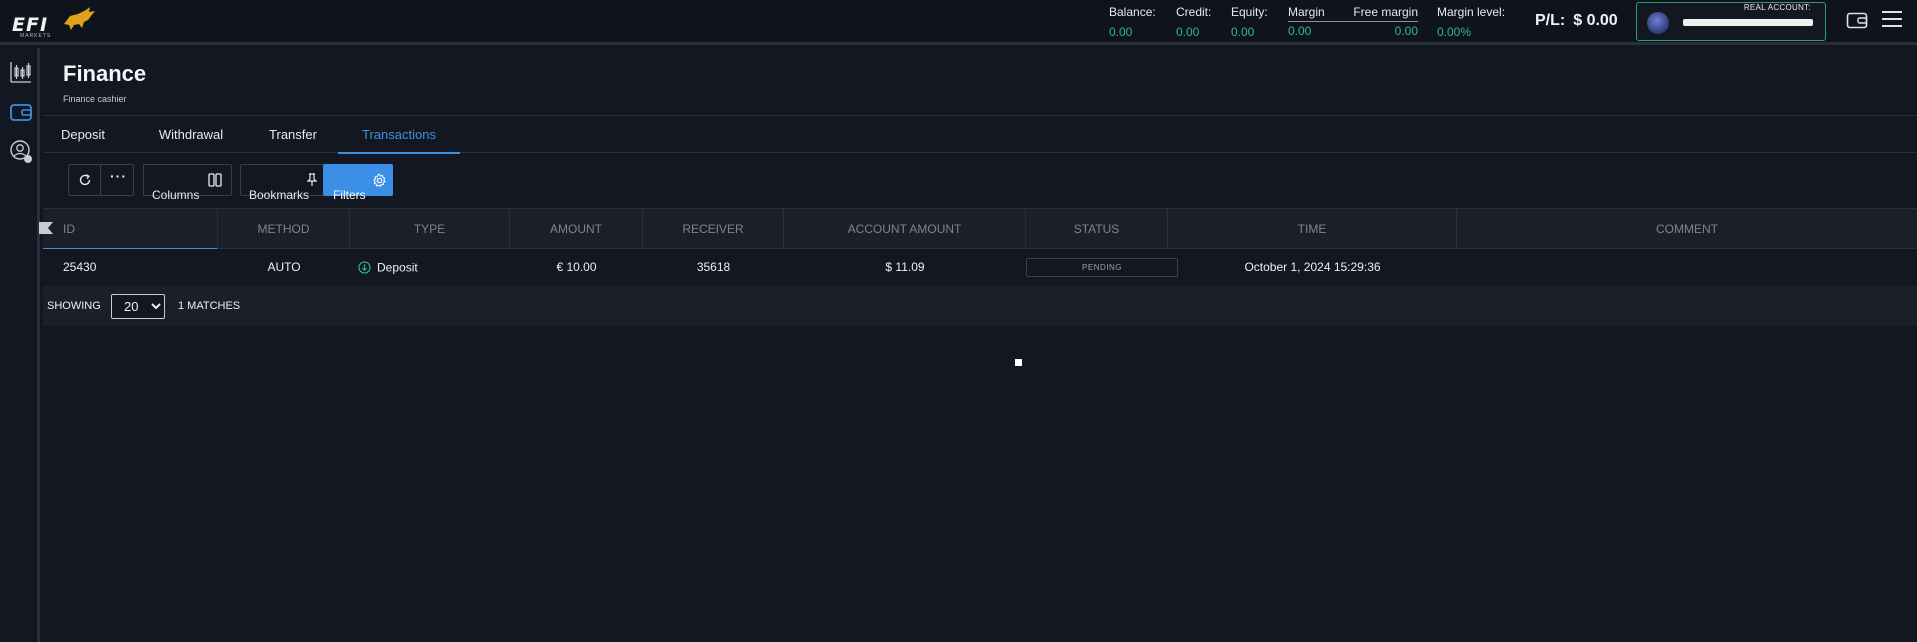 This screenshot has height=642, width=1917. I want to click on filters-label: Filters, so click(349, 195).